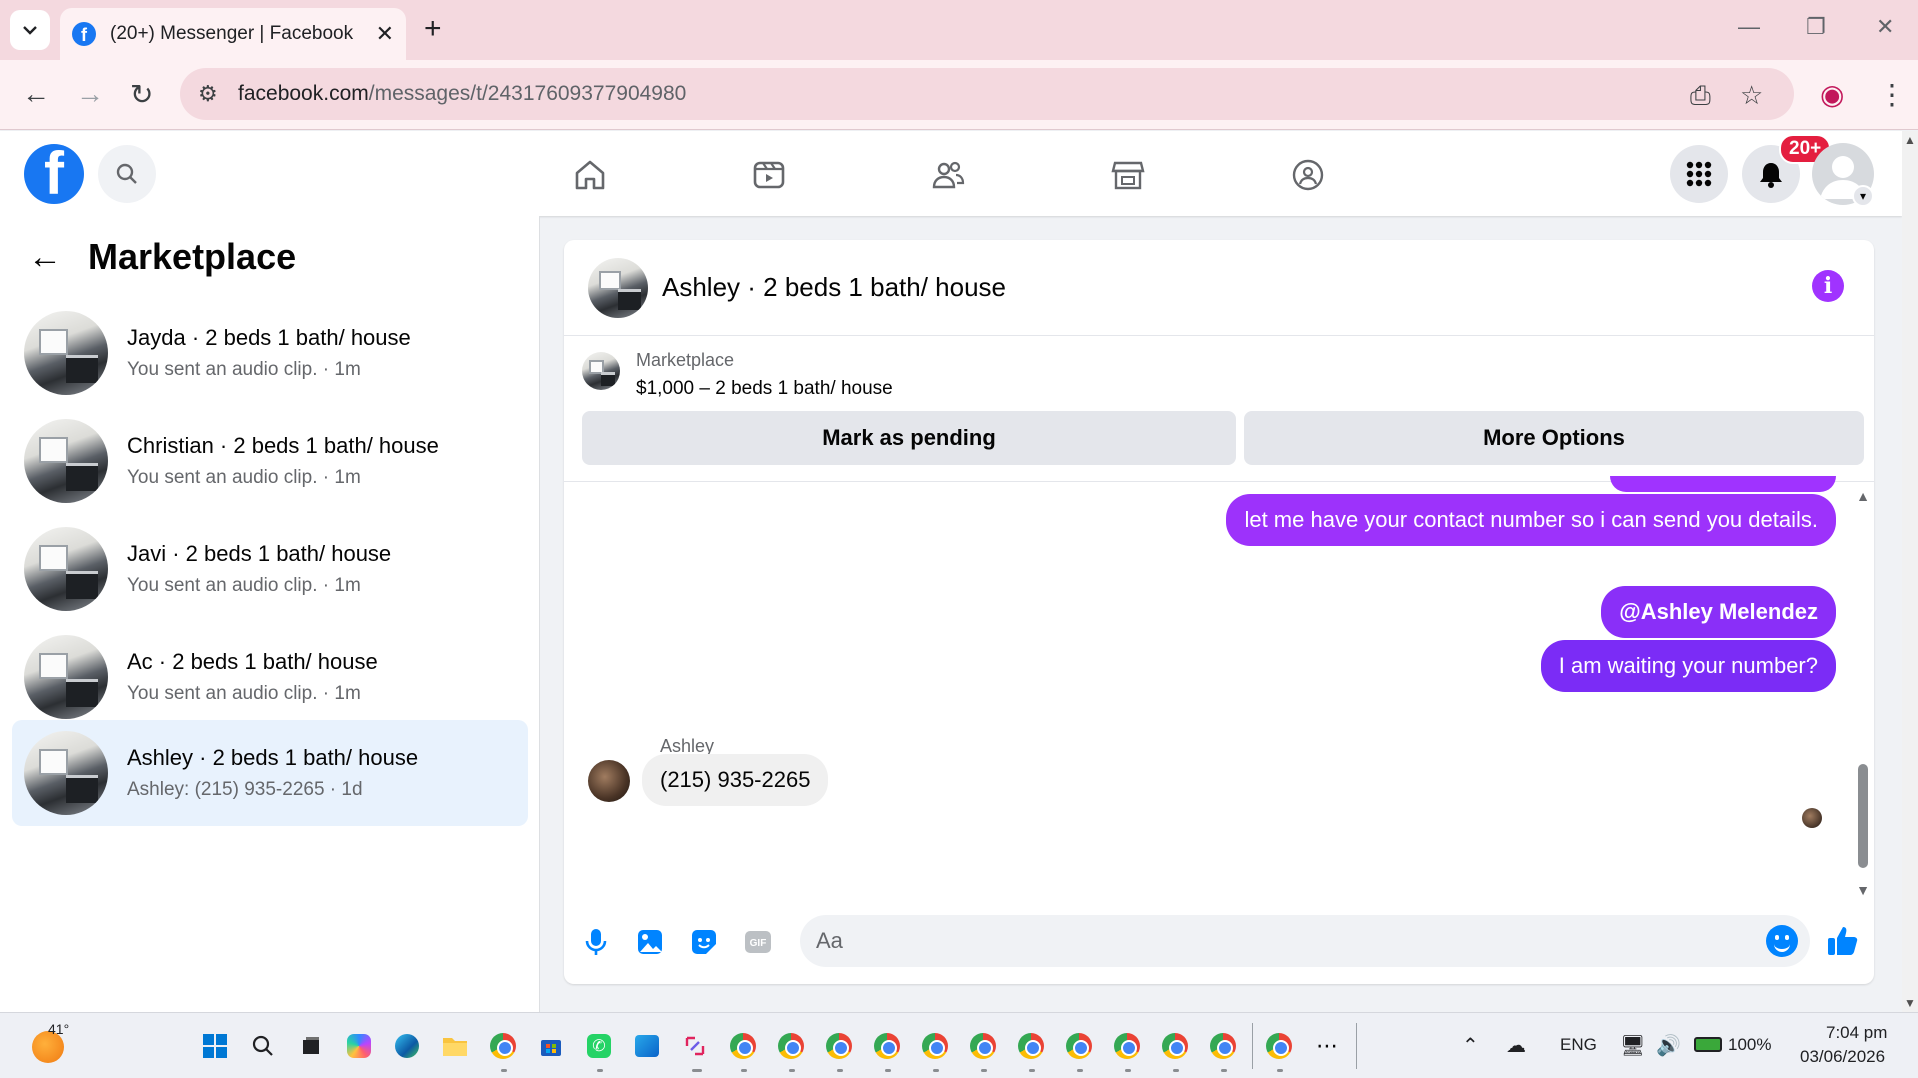  What do you see at coordinates (596, 942) in the screenshot?
I see `microphone-icon` at bounding box center [596, 942].